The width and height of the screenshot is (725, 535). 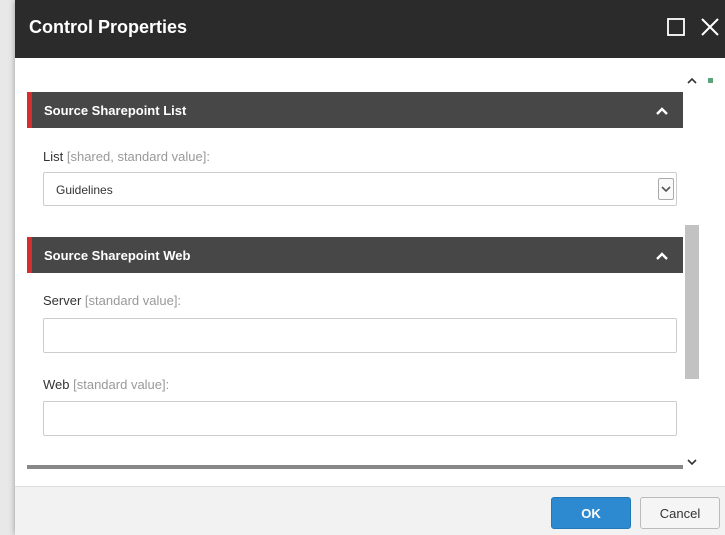 I want to click on web-field-label: Web [standard value]:, so click(x=106, y=384).